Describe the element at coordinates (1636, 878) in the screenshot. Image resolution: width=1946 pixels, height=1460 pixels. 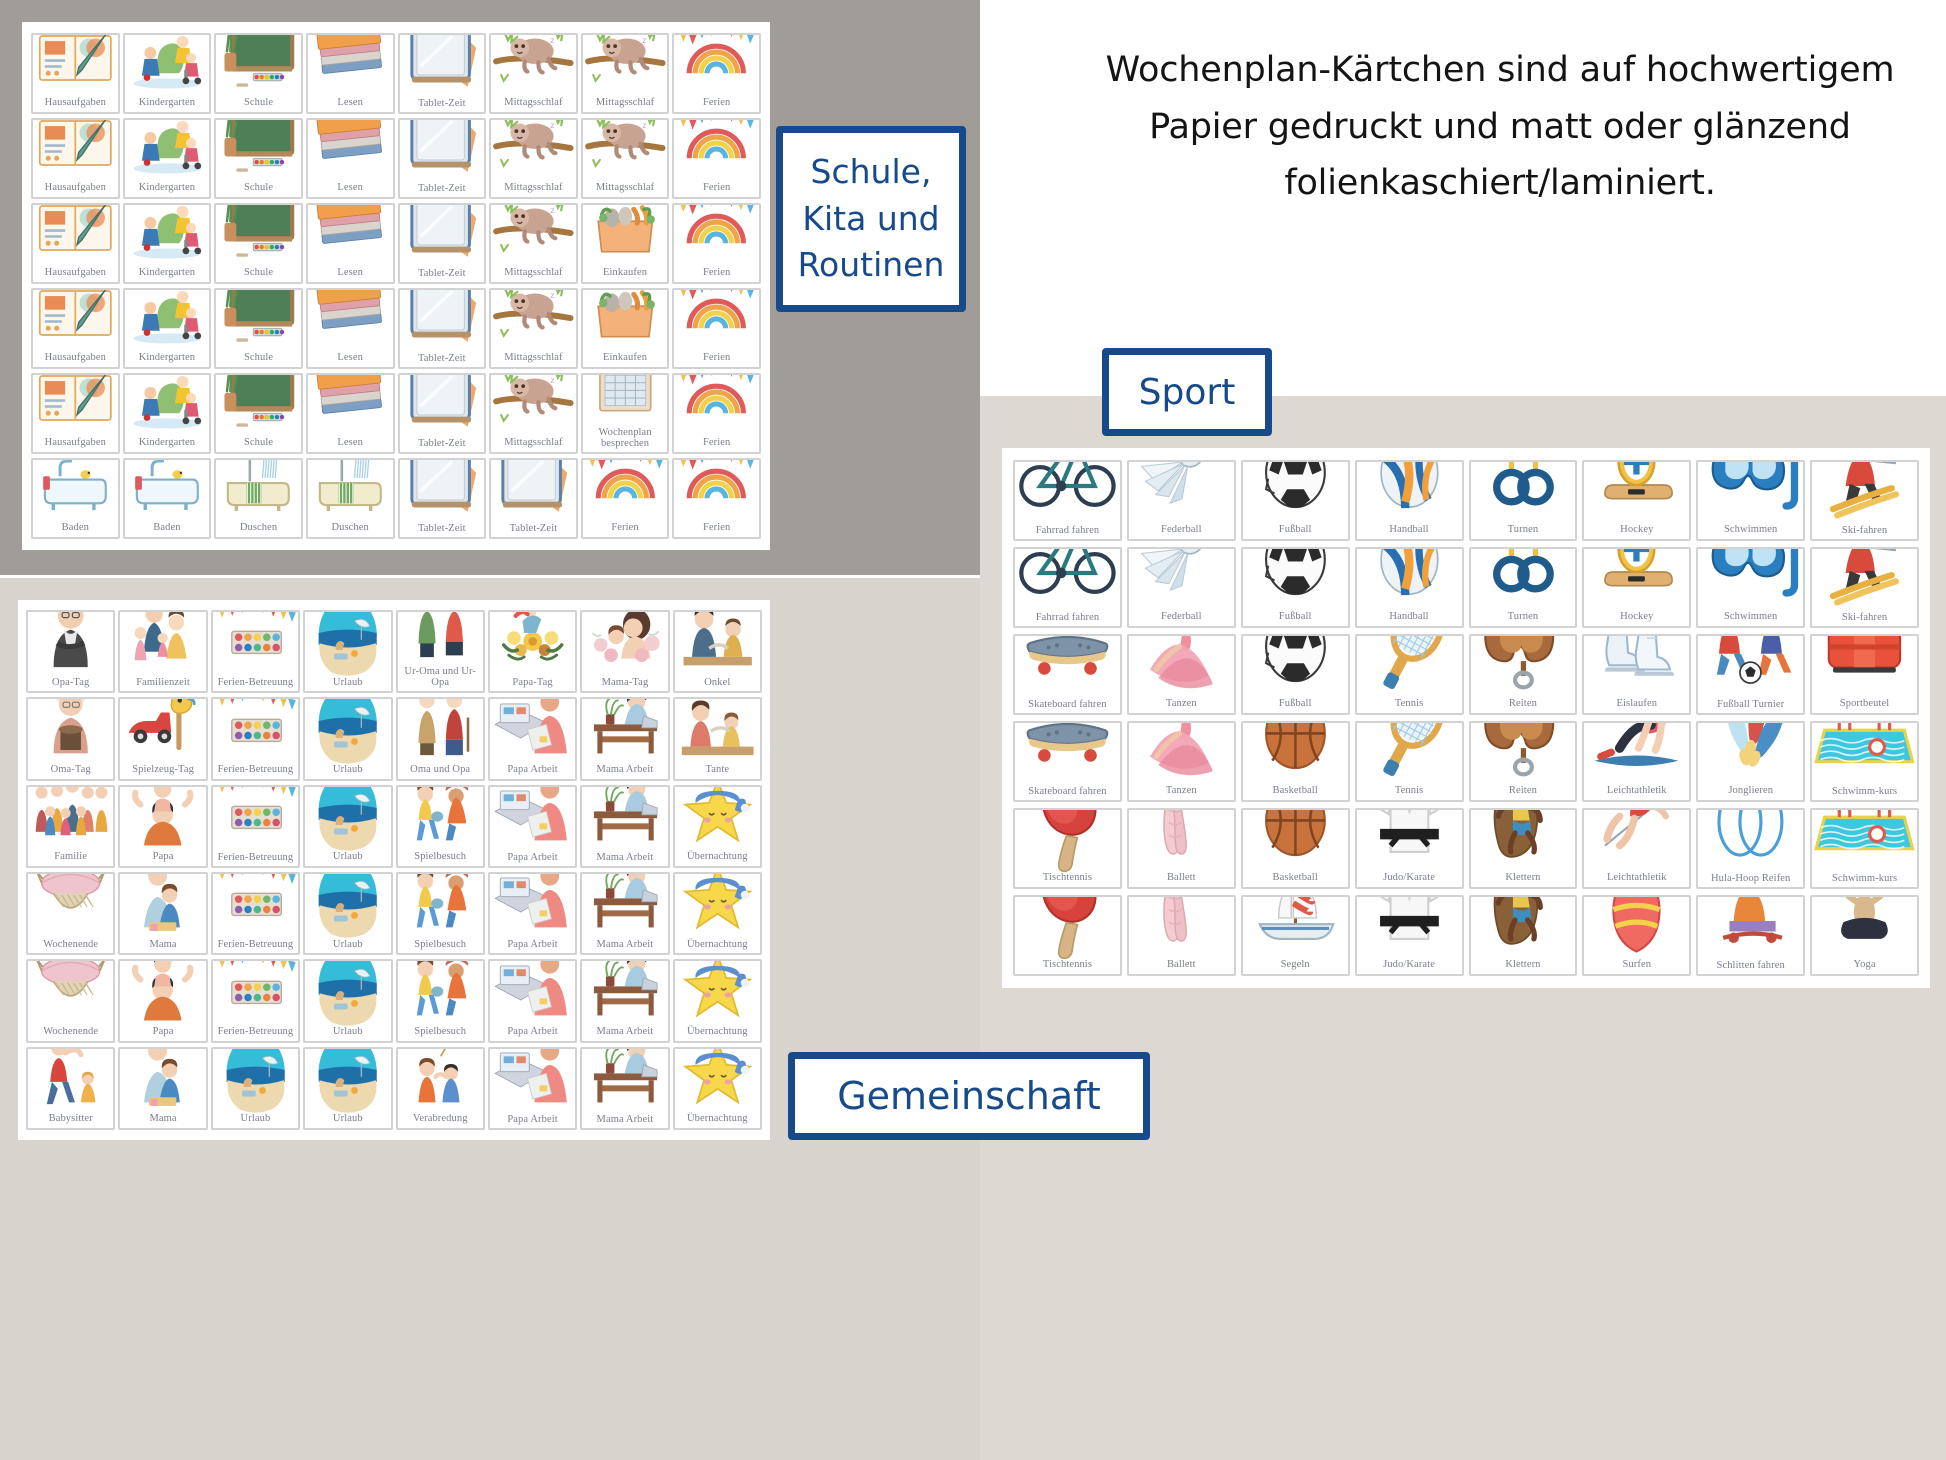
I see `card-label: Leichtathletik` at that location.